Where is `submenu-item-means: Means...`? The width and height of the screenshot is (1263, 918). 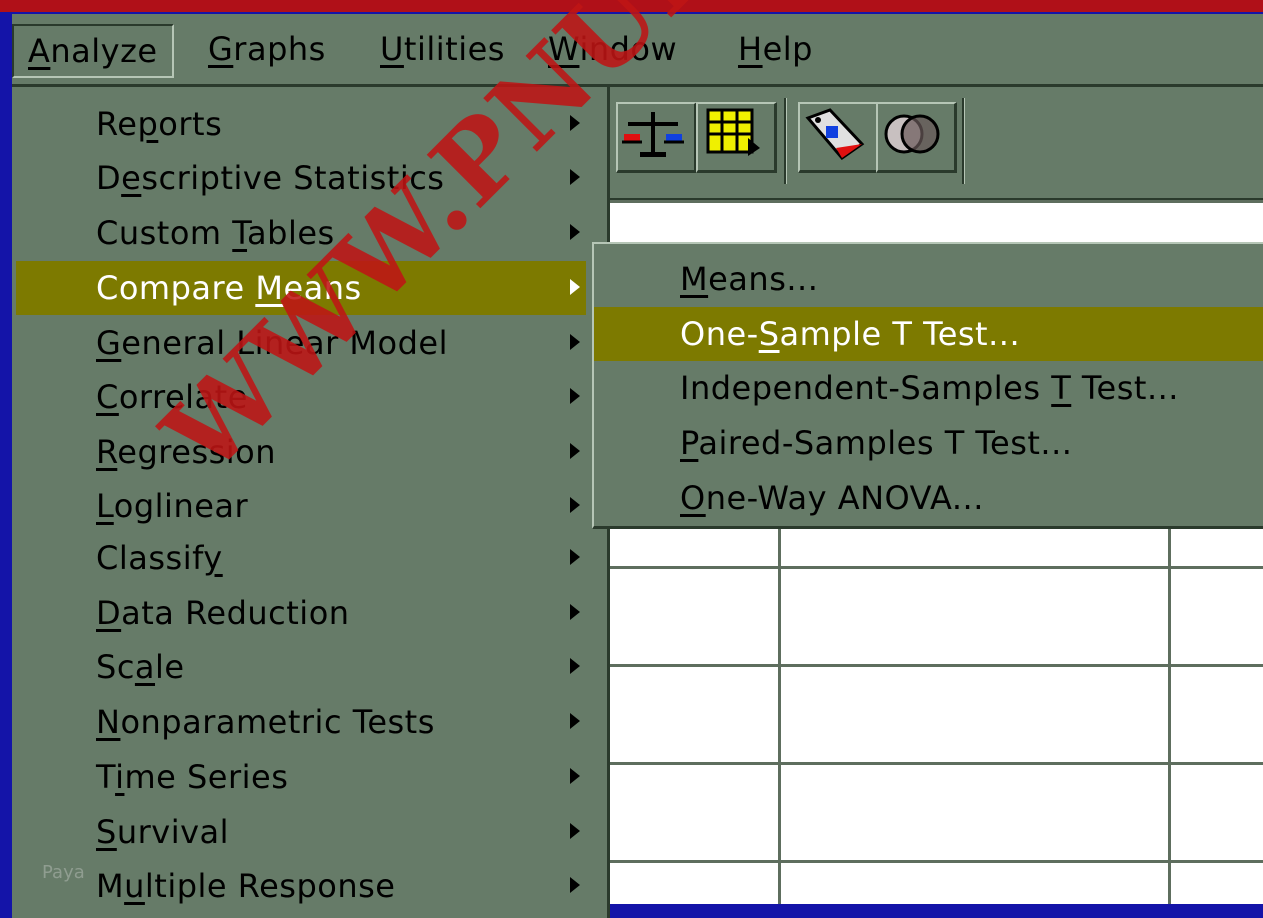
submenu-item-means: Means... is located at coordinates (928, 279).